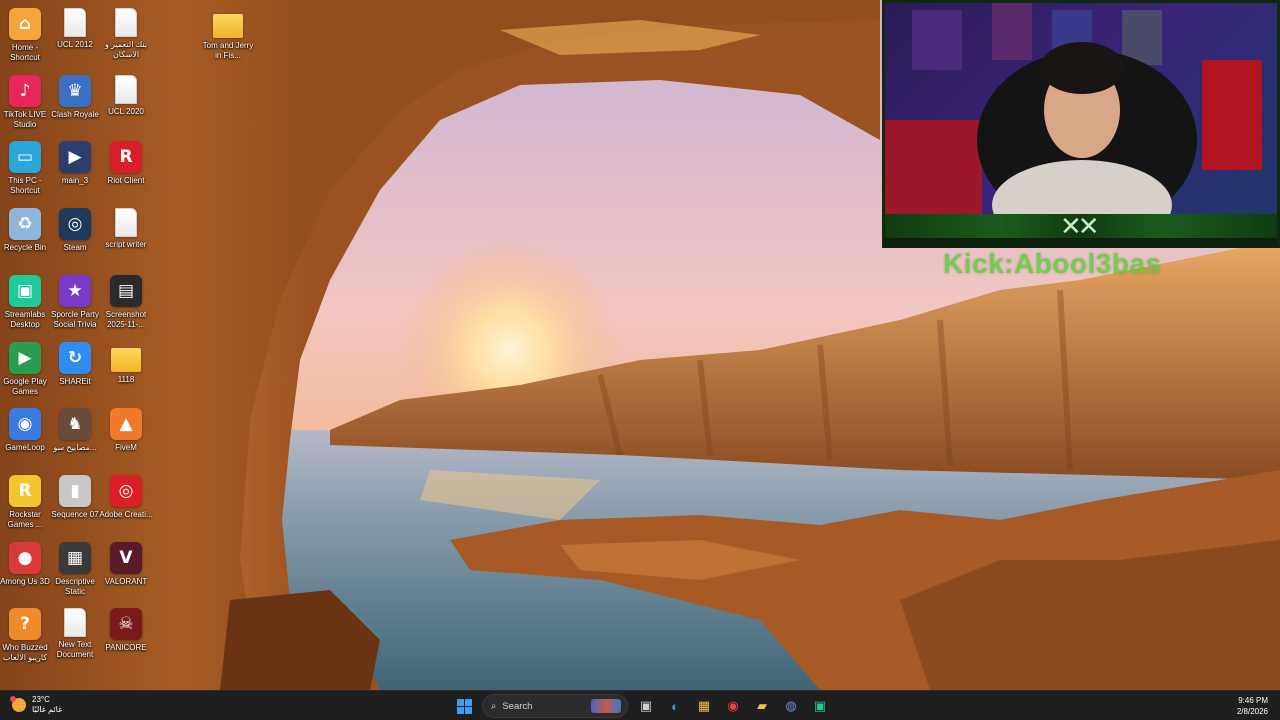  What do you see at coordinates (1052, 263) in the screenshot?
I see `kick-handle-overlay: Kick:Abool3bas` at bounding box center [1052, 263].